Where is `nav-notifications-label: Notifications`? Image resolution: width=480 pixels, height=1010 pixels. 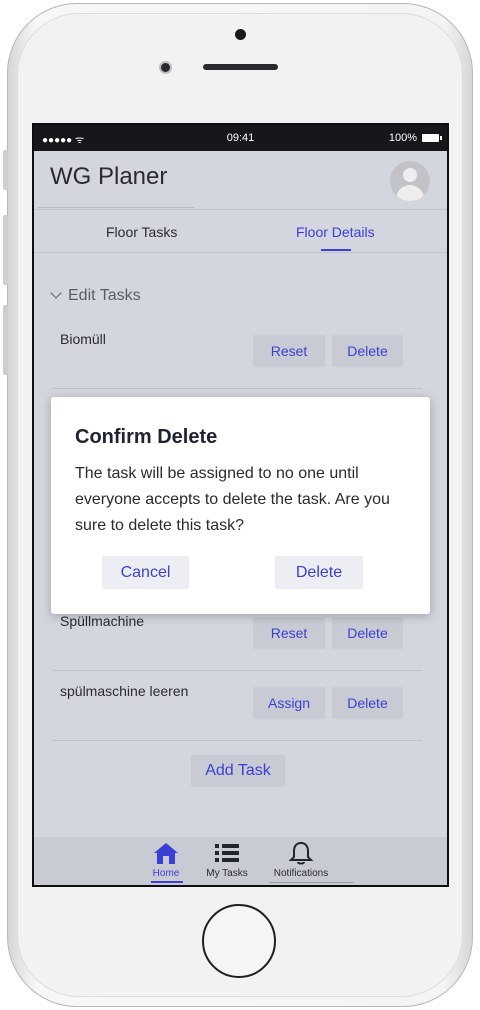 nav-notifications-label: Notifications is located at coordinates (301, 873).